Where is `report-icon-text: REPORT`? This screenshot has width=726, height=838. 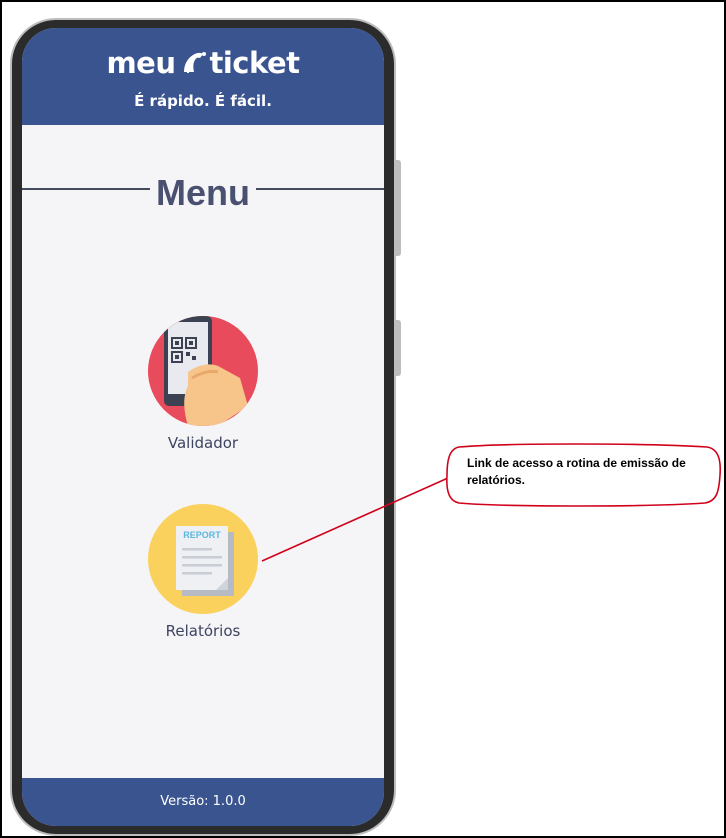
report-icon-text: REPORT is located at coordinates (202, 535).